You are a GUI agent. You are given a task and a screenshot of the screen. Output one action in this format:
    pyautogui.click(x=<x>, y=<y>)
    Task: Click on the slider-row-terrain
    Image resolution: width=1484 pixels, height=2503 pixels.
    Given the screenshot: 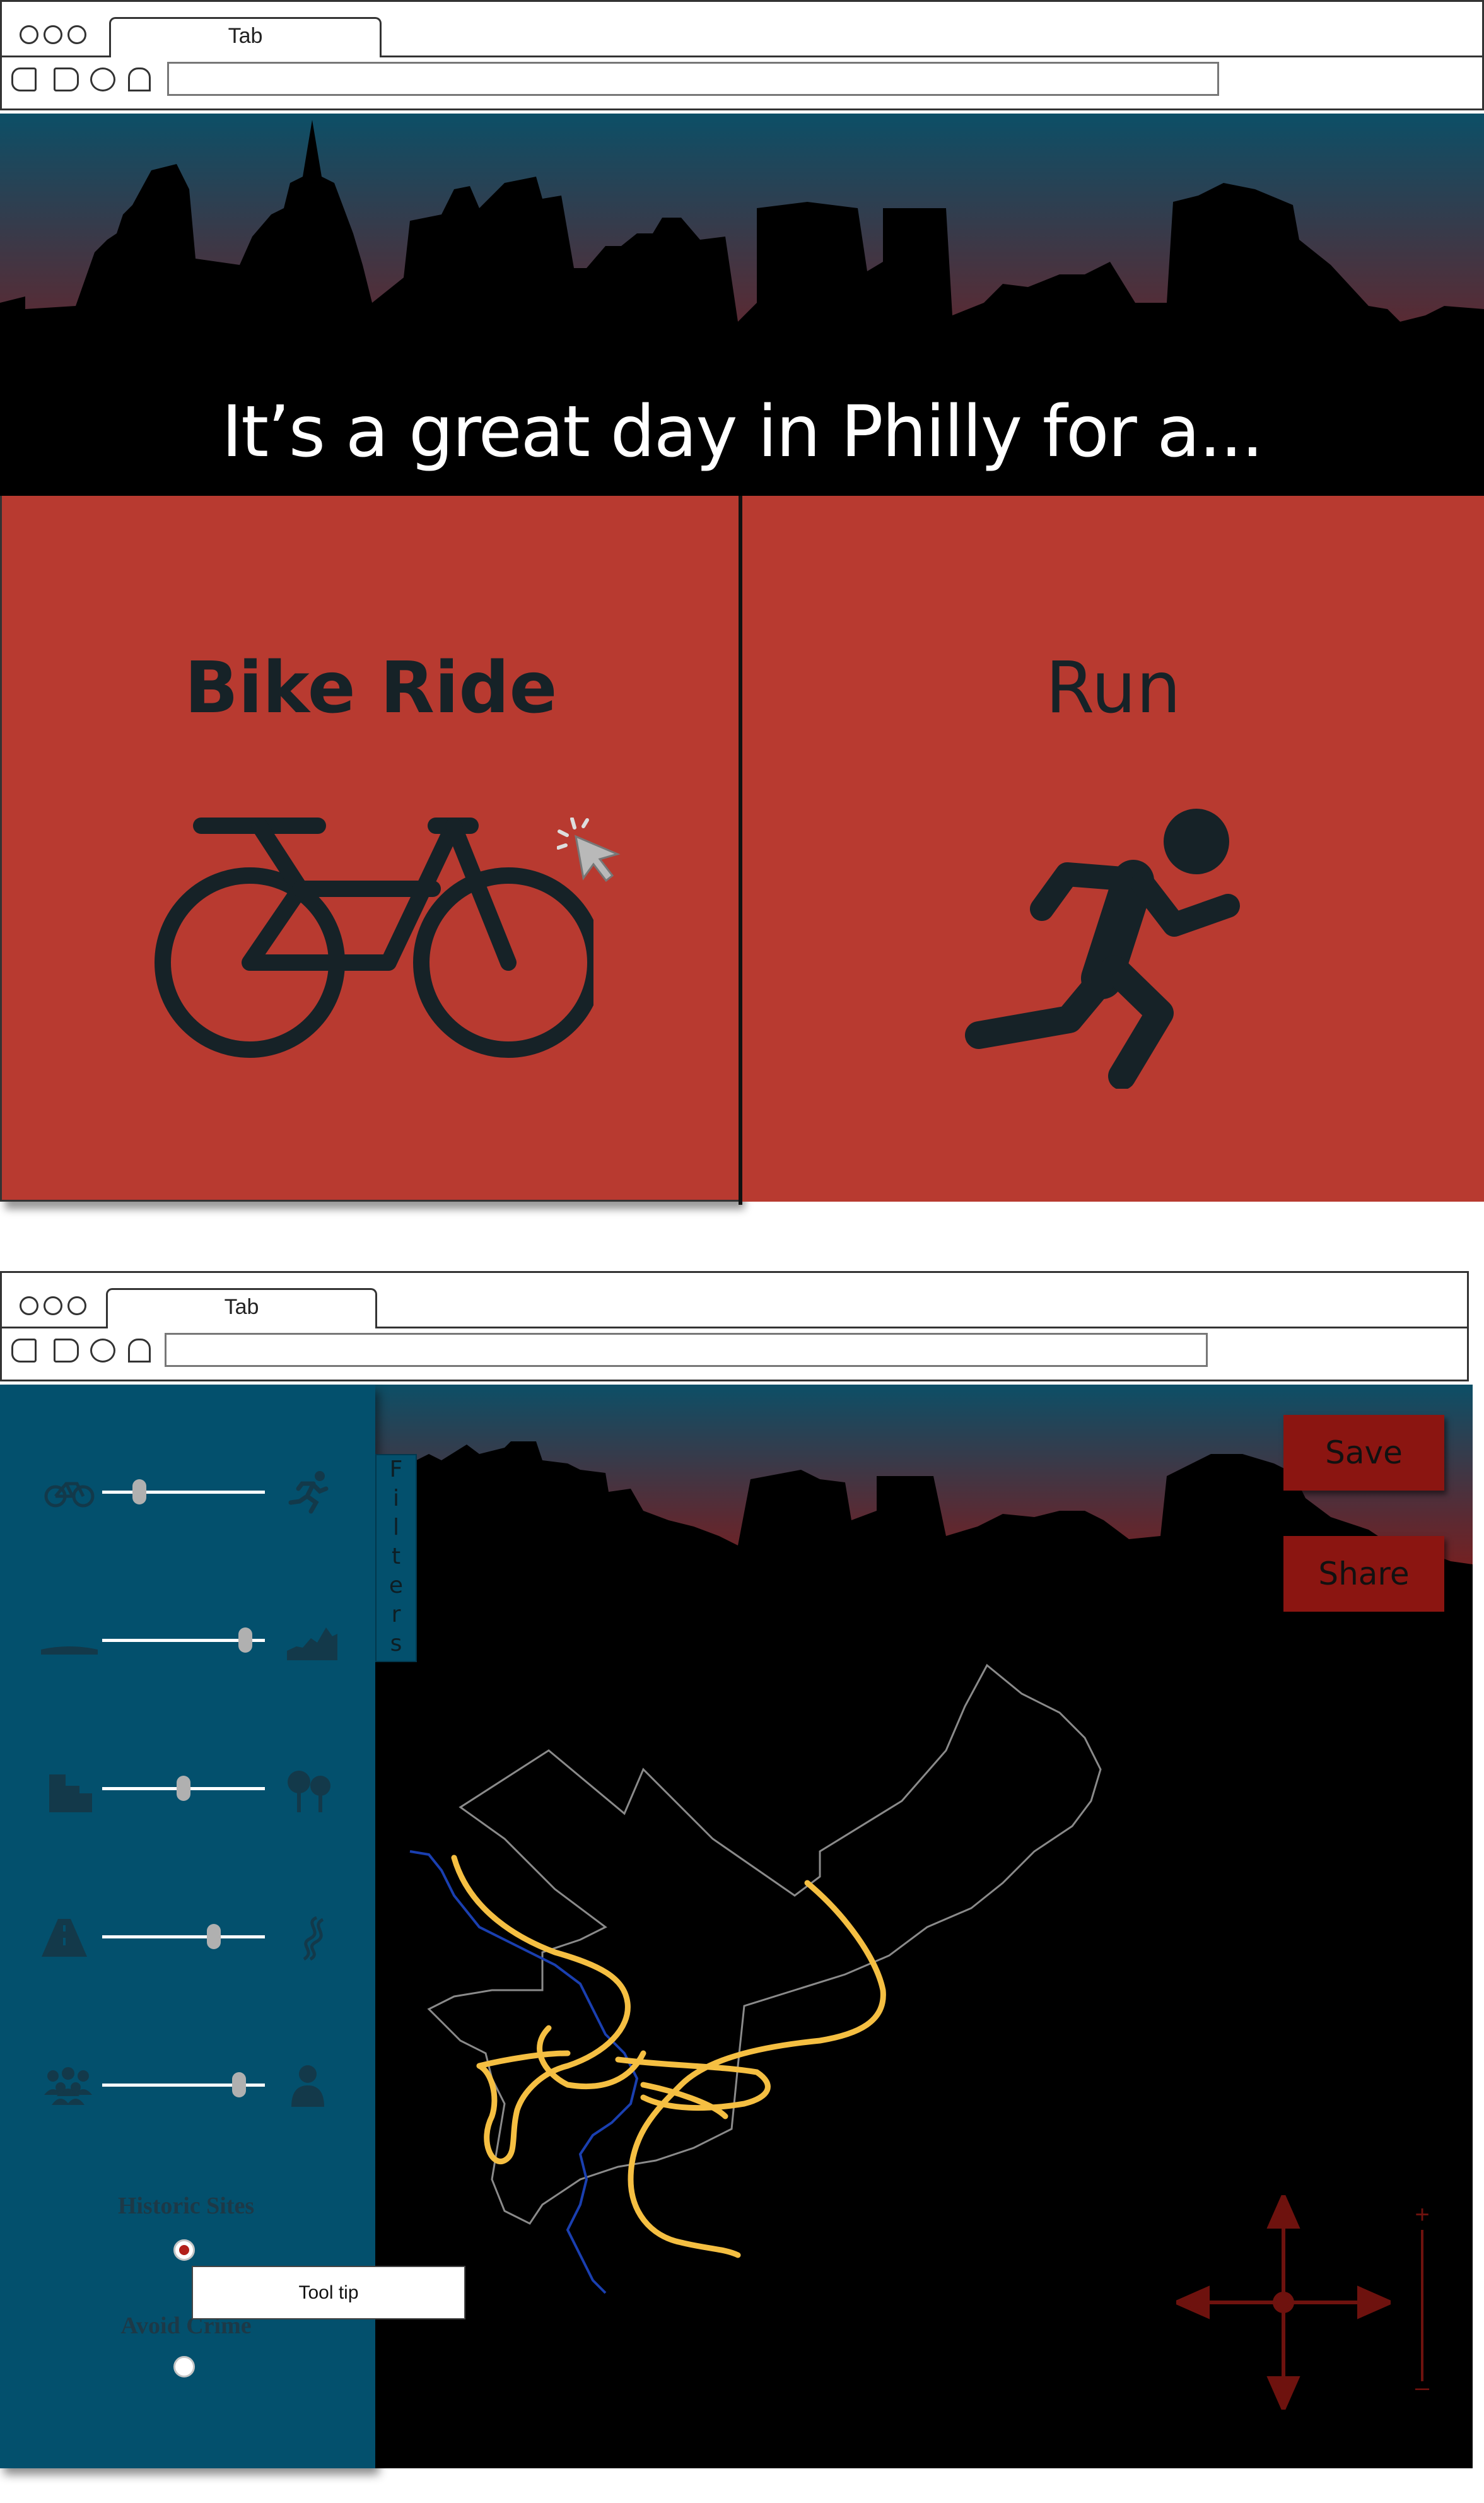 What is the action you would take?
    pyautogui.click(x=187, y=1640)
    